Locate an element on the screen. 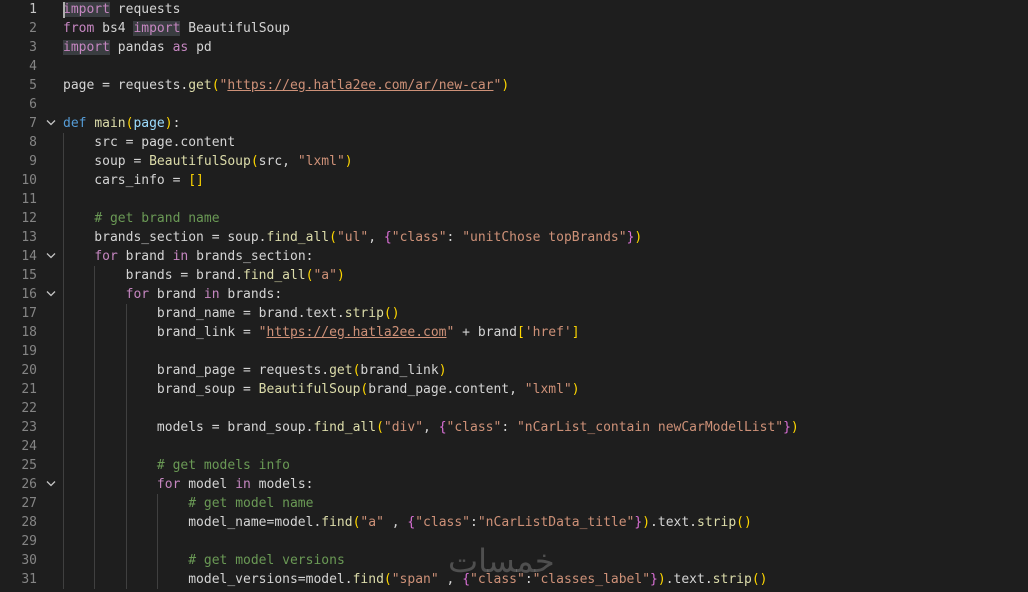 The width and height of the screenshot is (1028, 592). code-token: soup = is located at coordinates (106, 161).